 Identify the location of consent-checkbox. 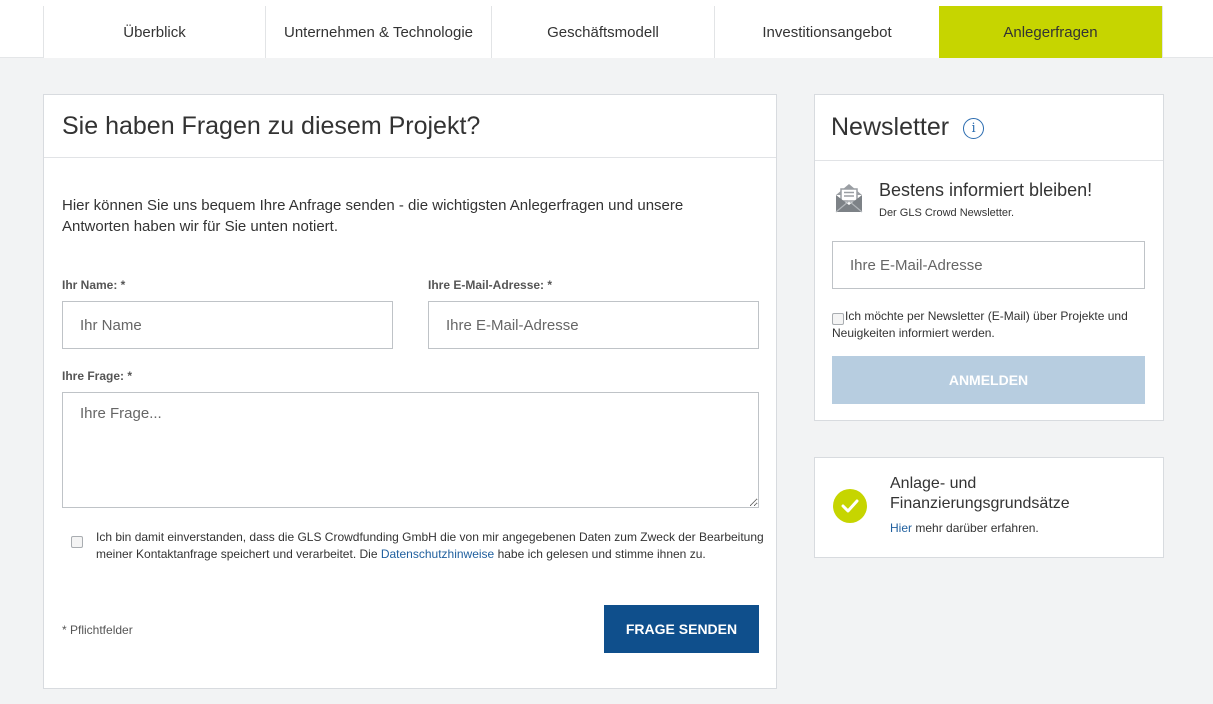
(77, 542).